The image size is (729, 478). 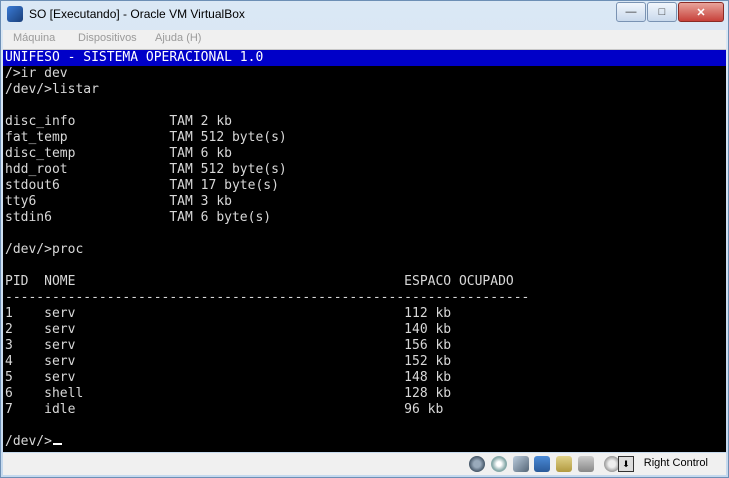 I want to click on terminal-line: />ir dev, so click(x=36, y=73).